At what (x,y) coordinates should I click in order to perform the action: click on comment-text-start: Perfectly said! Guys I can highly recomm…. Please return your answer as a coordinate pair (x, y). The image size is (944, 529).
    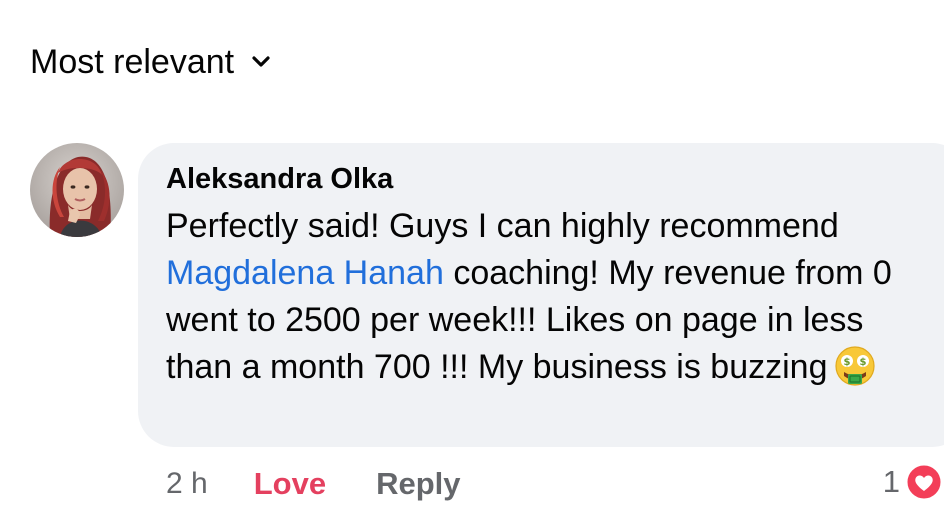
    Looking at the image, I should click on (502, 226).